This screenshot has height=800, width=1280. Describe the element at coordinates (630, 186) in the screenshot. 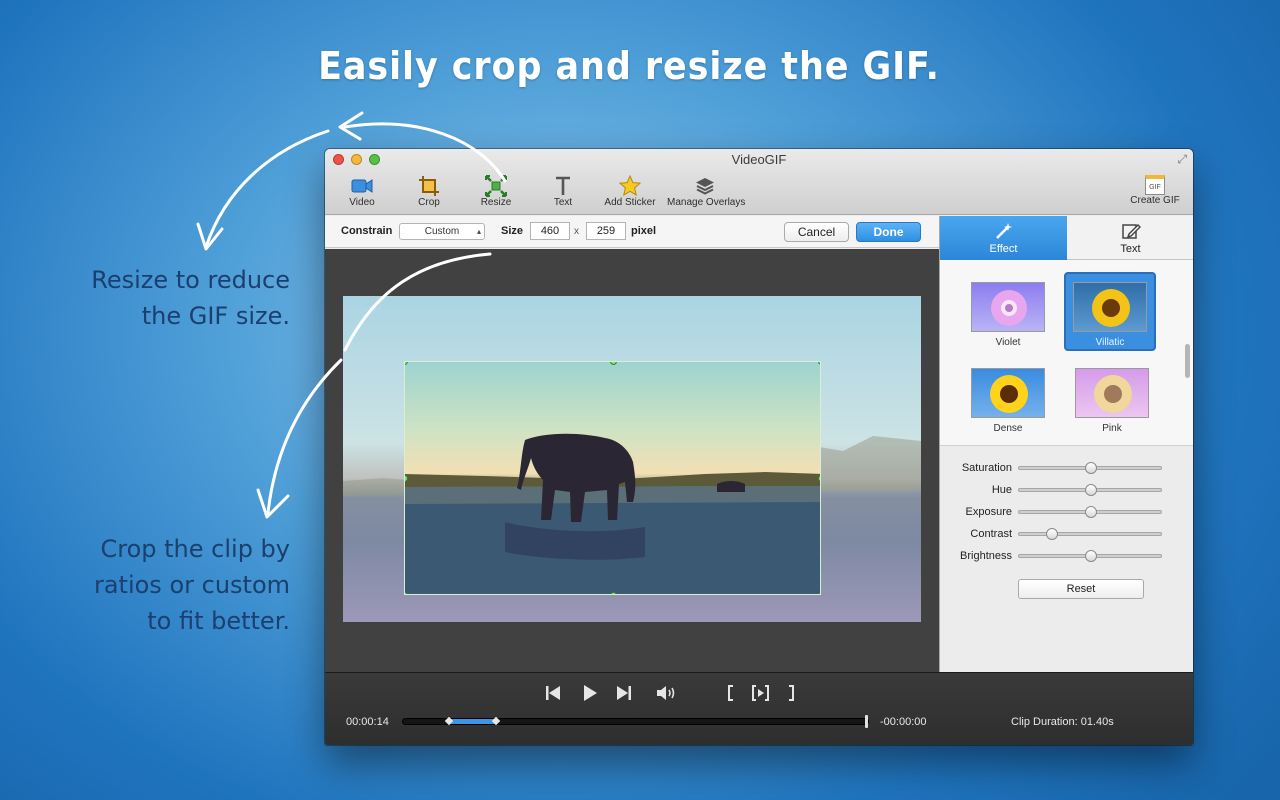

I see `star-icon` at that location.